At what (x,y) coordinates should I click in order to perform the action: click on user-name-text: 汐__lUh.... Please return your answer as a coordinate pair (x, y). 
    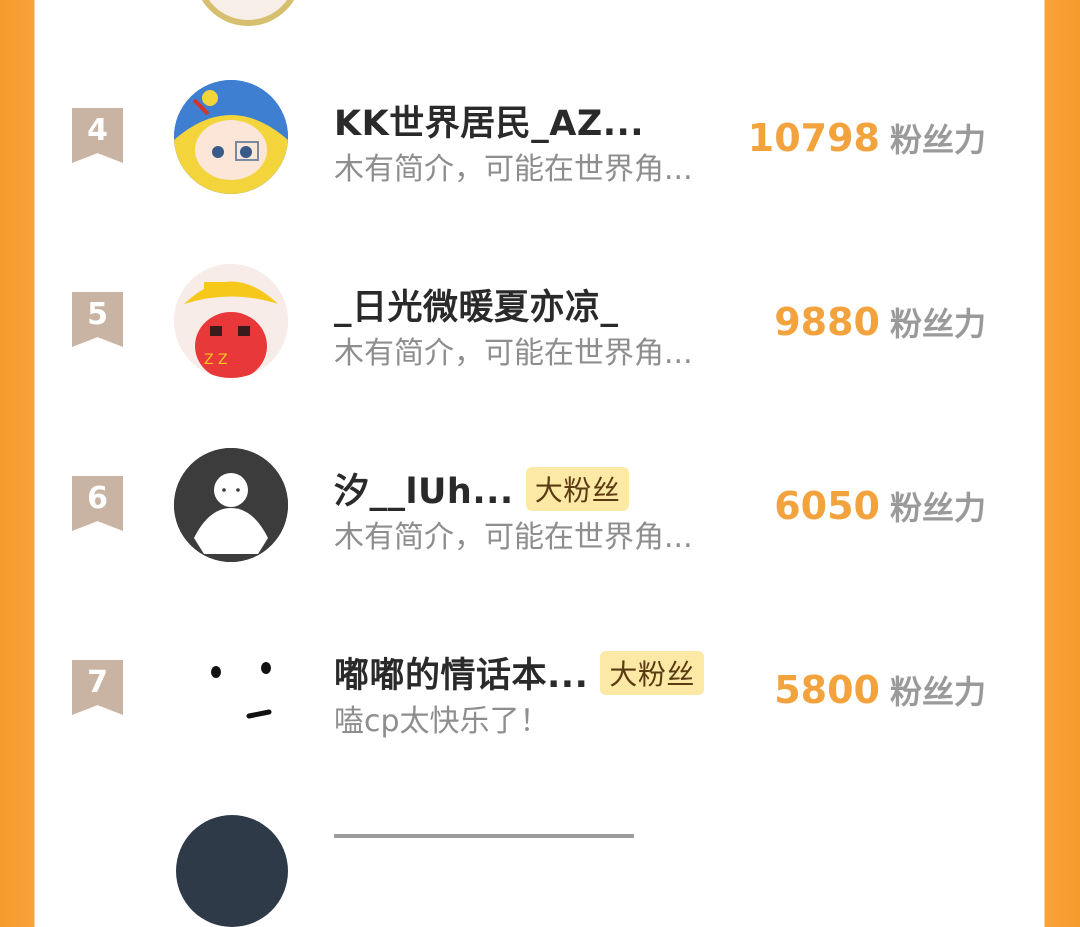
    Looking at the image, I should click on (424, 492).